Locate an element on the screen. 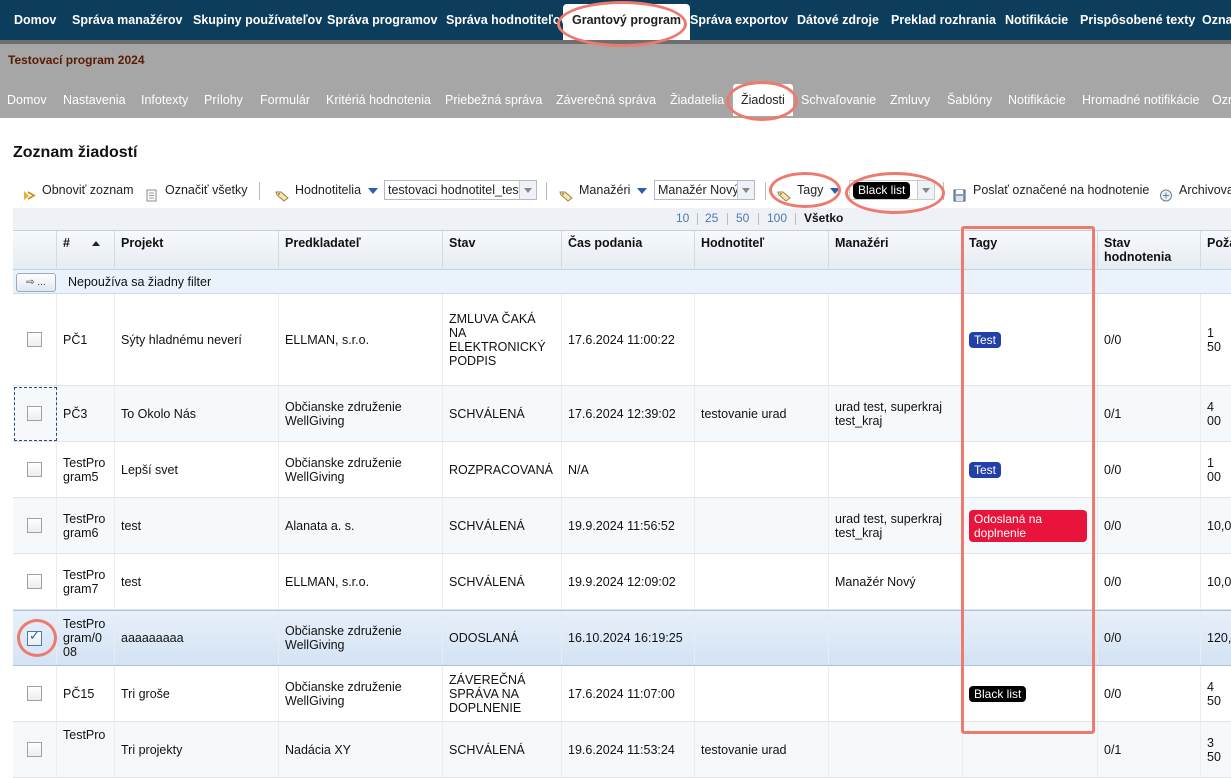  evaluator-select: testovaci hodnotitel_test is located at coordinates (460, 190).